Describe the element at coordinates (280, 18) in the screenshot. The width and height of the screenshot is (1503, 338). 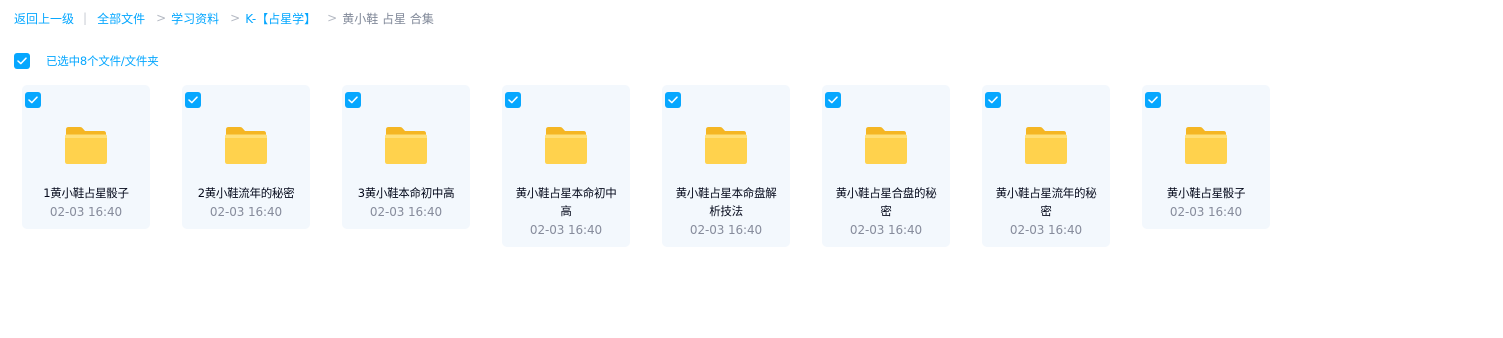
I see `breadcrumb-item-astrology: K-【占星学】` at that location.